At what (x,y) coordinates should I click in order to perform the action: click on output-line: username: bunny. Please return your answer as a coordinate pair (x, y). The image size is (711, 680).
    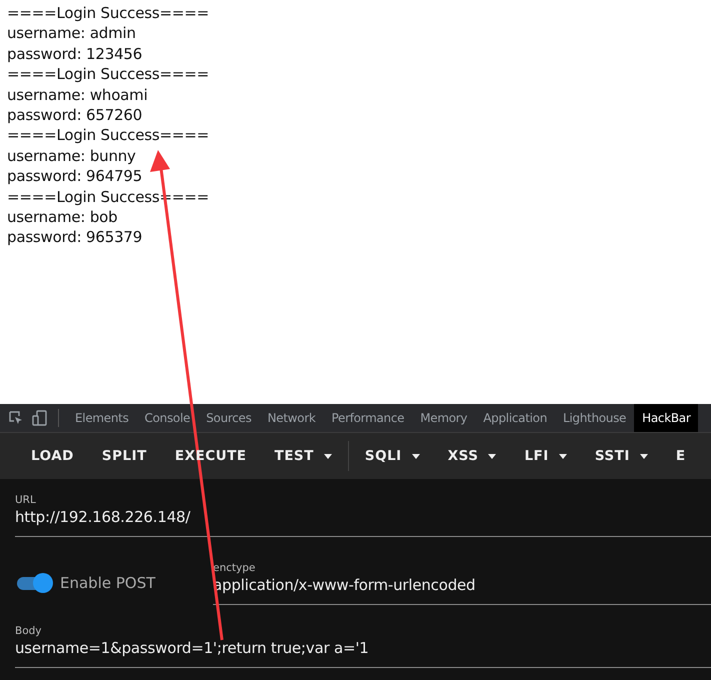
    Looking at the image, I should click on (72, 156).